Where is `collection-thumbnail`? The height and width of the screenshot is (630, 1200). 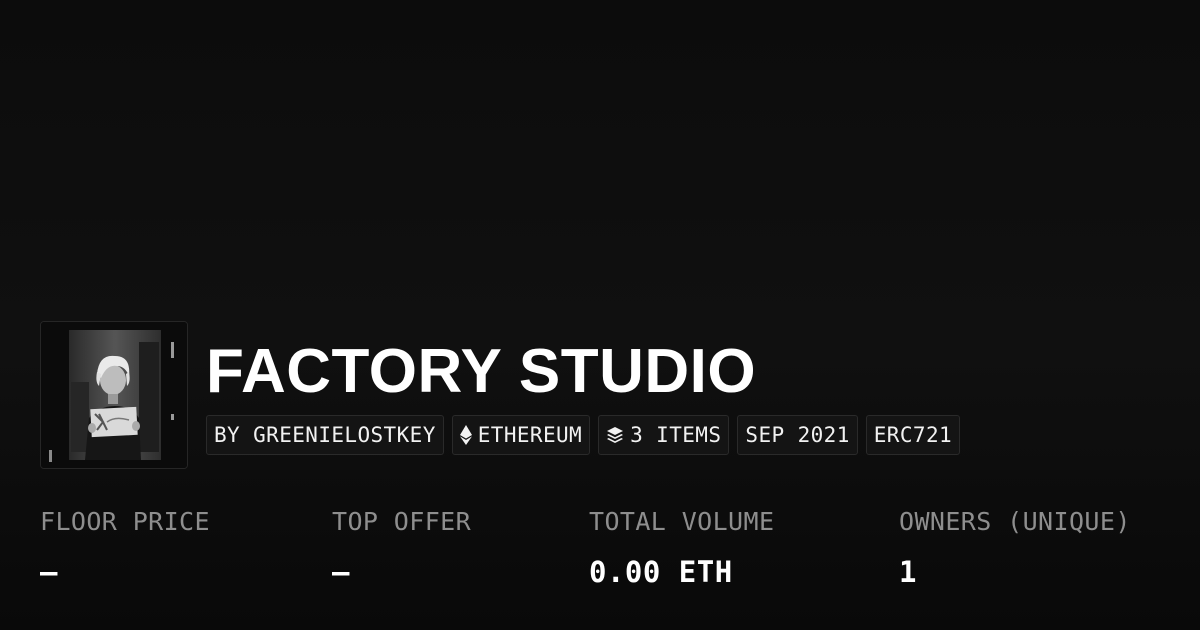
collection-thumbnail is located at coordinates (114, 395).